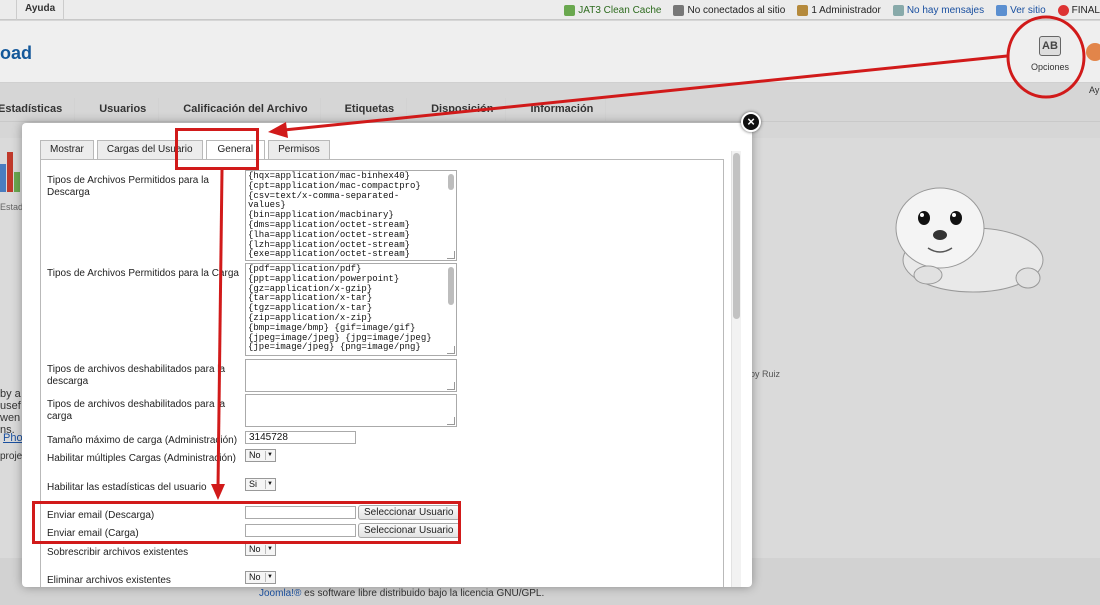  Describe the element at coordinates (751, 122) in the screenshot. I see `close-icon: ×` at that location.